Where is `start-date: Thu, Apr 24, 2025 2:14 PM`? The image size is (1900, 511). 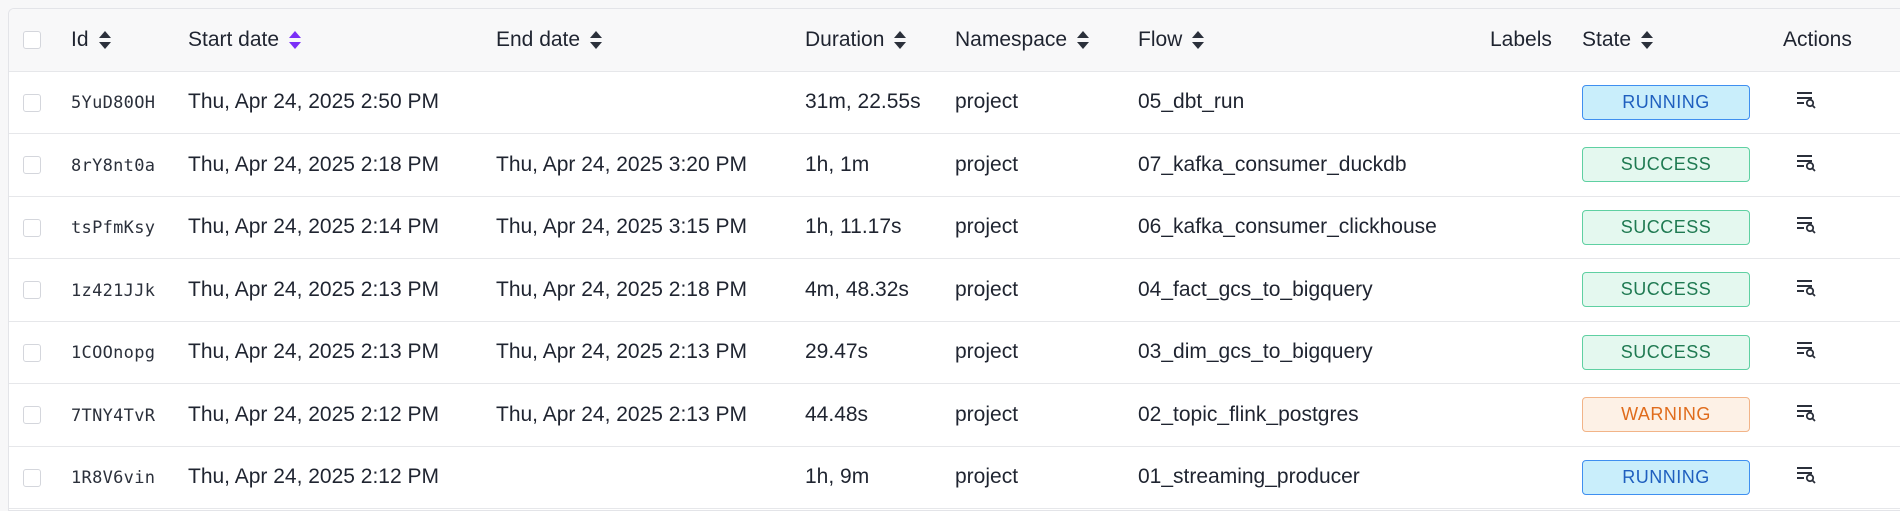 start-date: Thu, Apr 24, 2025 2:14 PM is located at coordinates (313, 227).